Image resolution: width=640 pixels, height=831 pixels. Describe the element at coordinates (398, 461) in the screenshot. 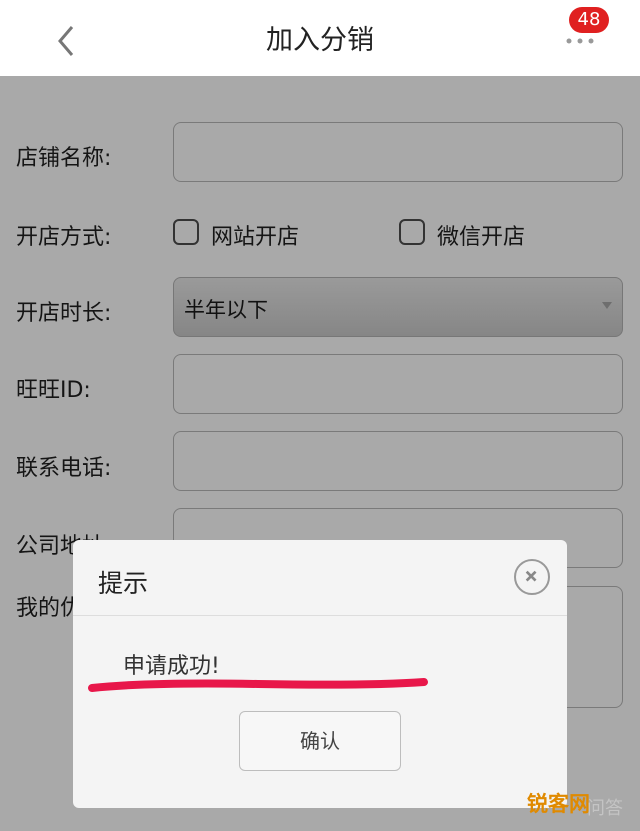

I see `phone-input` at that location.